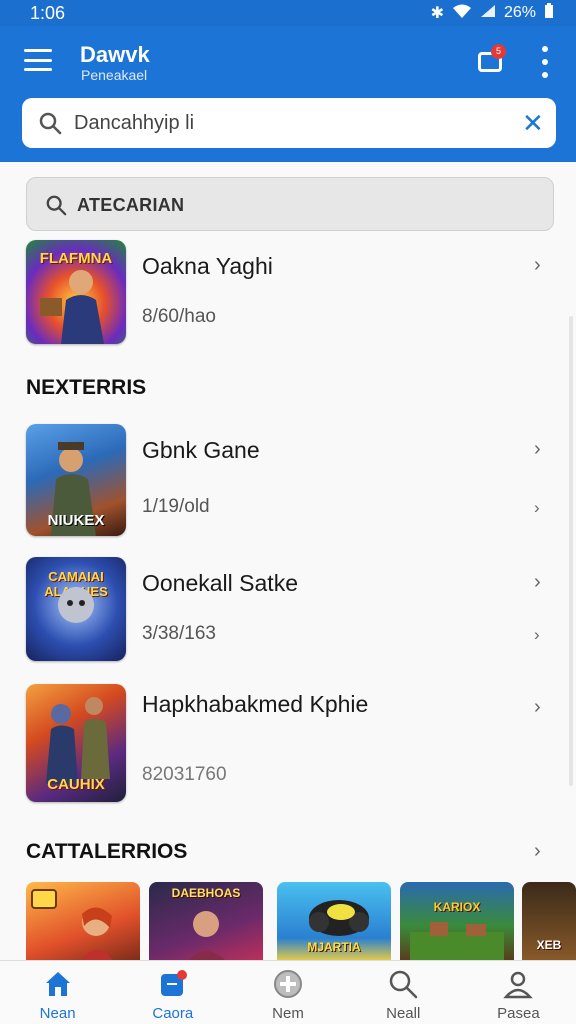 Image resolution: width=576 pixels, height=1024 pixels. What do you see at coordinates (131, 205) in the screenshot?
I see `filter-label: ATECARIAN` at bounding box center [131, 205].